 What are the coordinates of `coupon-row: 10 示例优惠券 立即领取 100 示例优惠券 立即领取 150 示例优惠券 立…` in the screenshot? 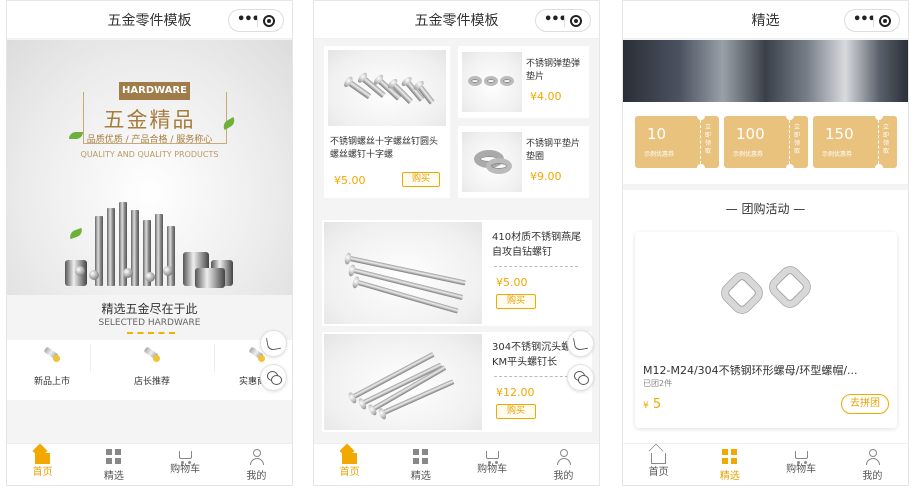 It's located at (765, 143).